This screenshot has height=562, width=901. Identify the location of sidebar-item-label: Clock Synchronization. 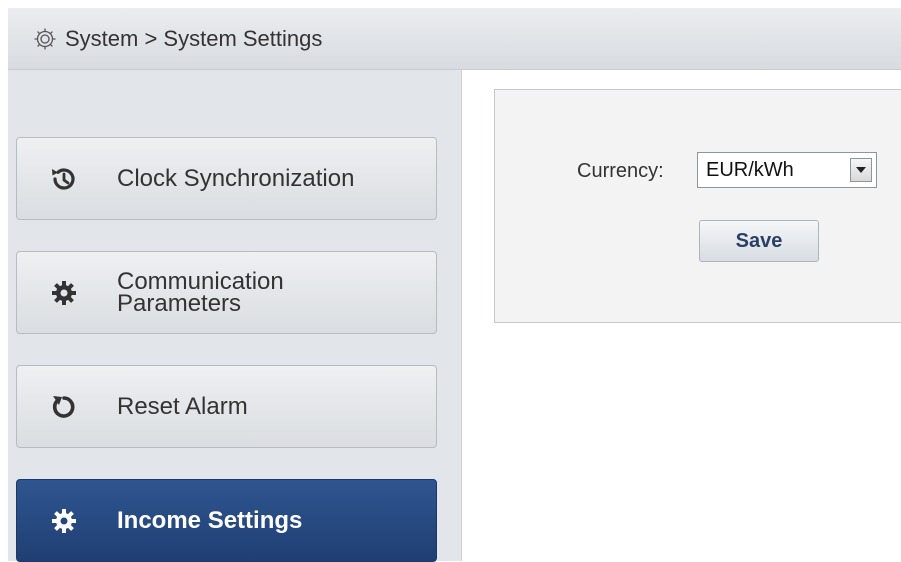
(236, 178).